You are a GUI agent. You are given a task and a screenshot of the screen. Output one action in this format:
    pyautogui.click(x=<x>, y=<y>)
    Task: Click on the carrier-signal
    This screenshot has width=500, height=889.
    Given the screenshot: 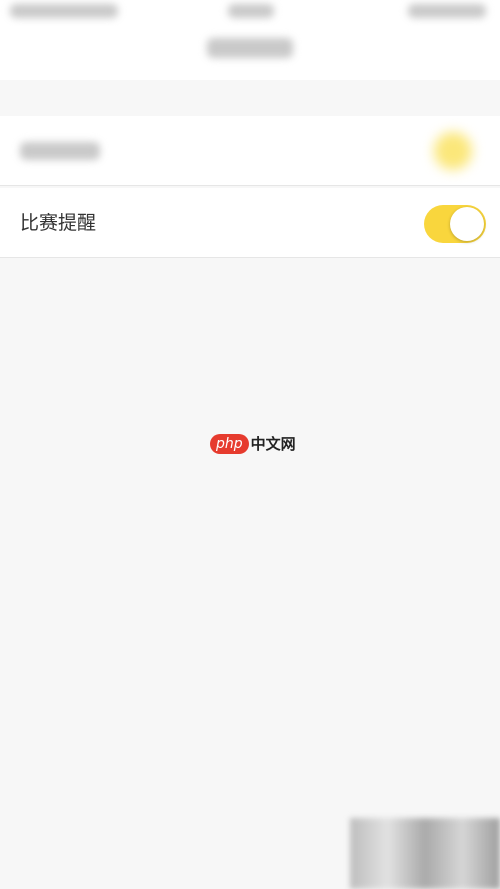 What is the action you would take?
    pyautogui.click(x=64, y=11)
    